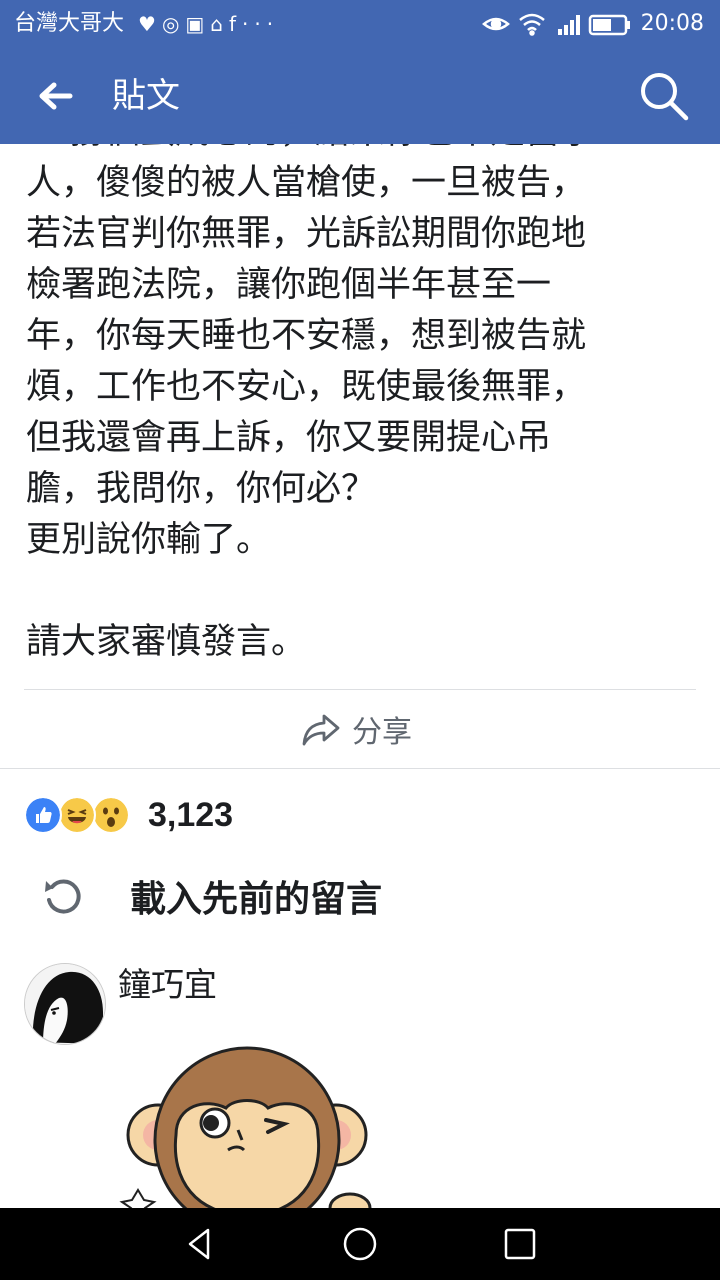 This screenshot has height=1280, width=720. I want to click on status-bar: 台灣大哥大 ♥◎▣⌂f··· 20:08, so click(360, 24).